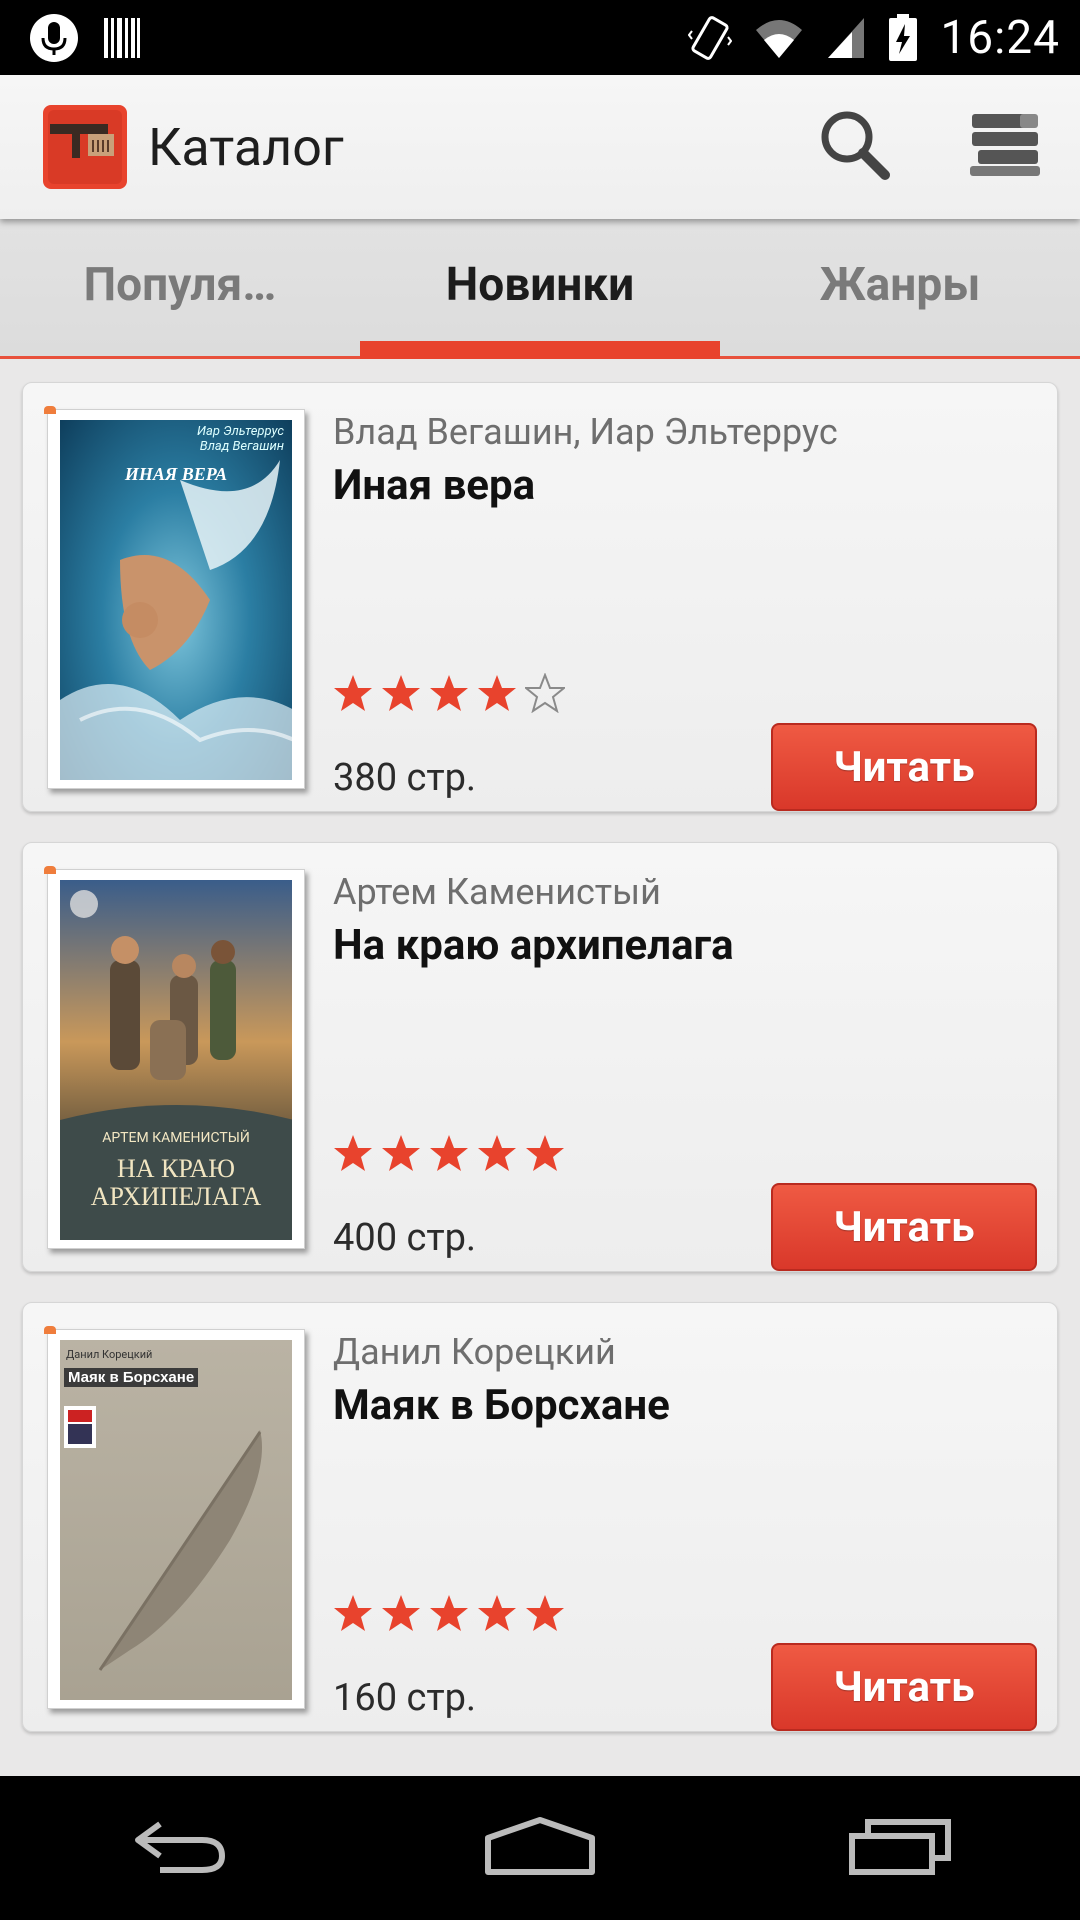 The width and height of the screenshot is (1080, 1920). Describe the element at coordinates (405, 1698) in the screenshot. I see `page-count: 160 стр.` at that location.